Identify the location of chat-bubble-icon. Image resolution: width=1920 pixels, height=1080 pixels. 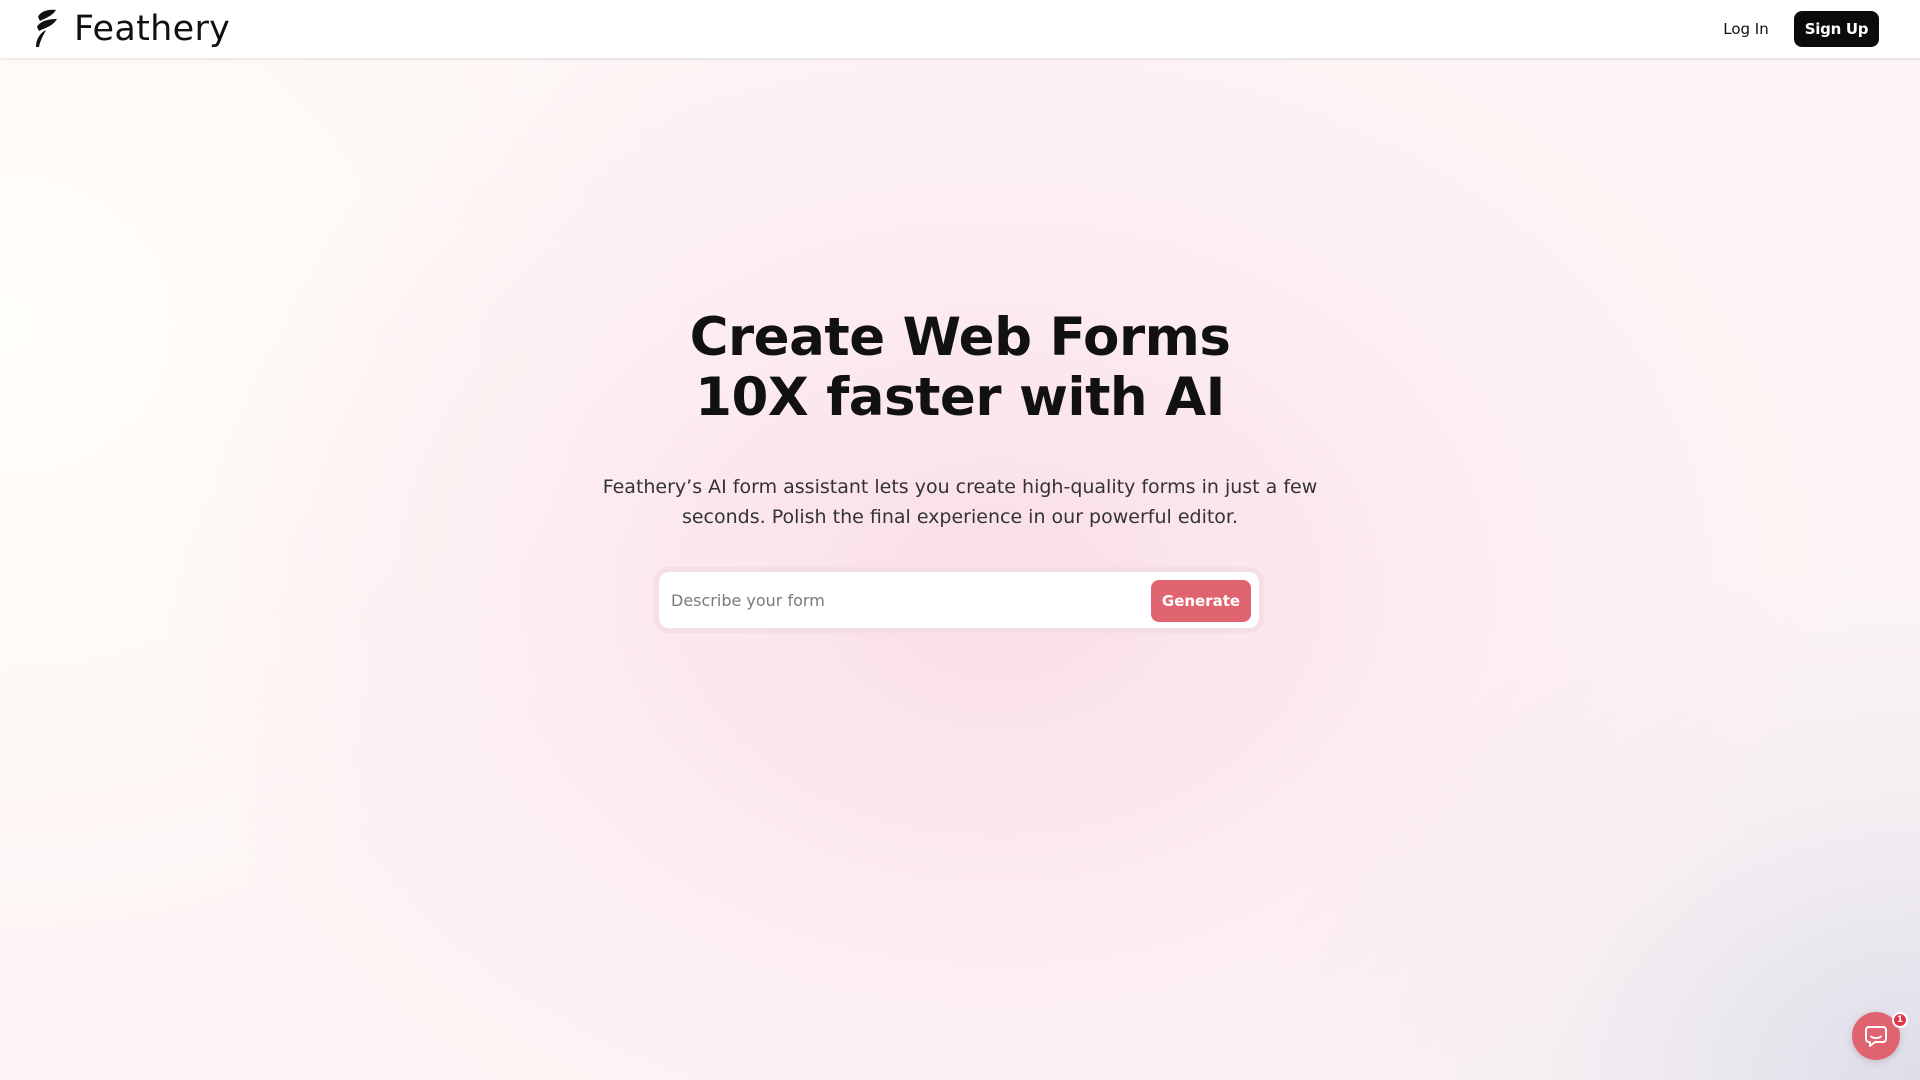
(1876, 1036).